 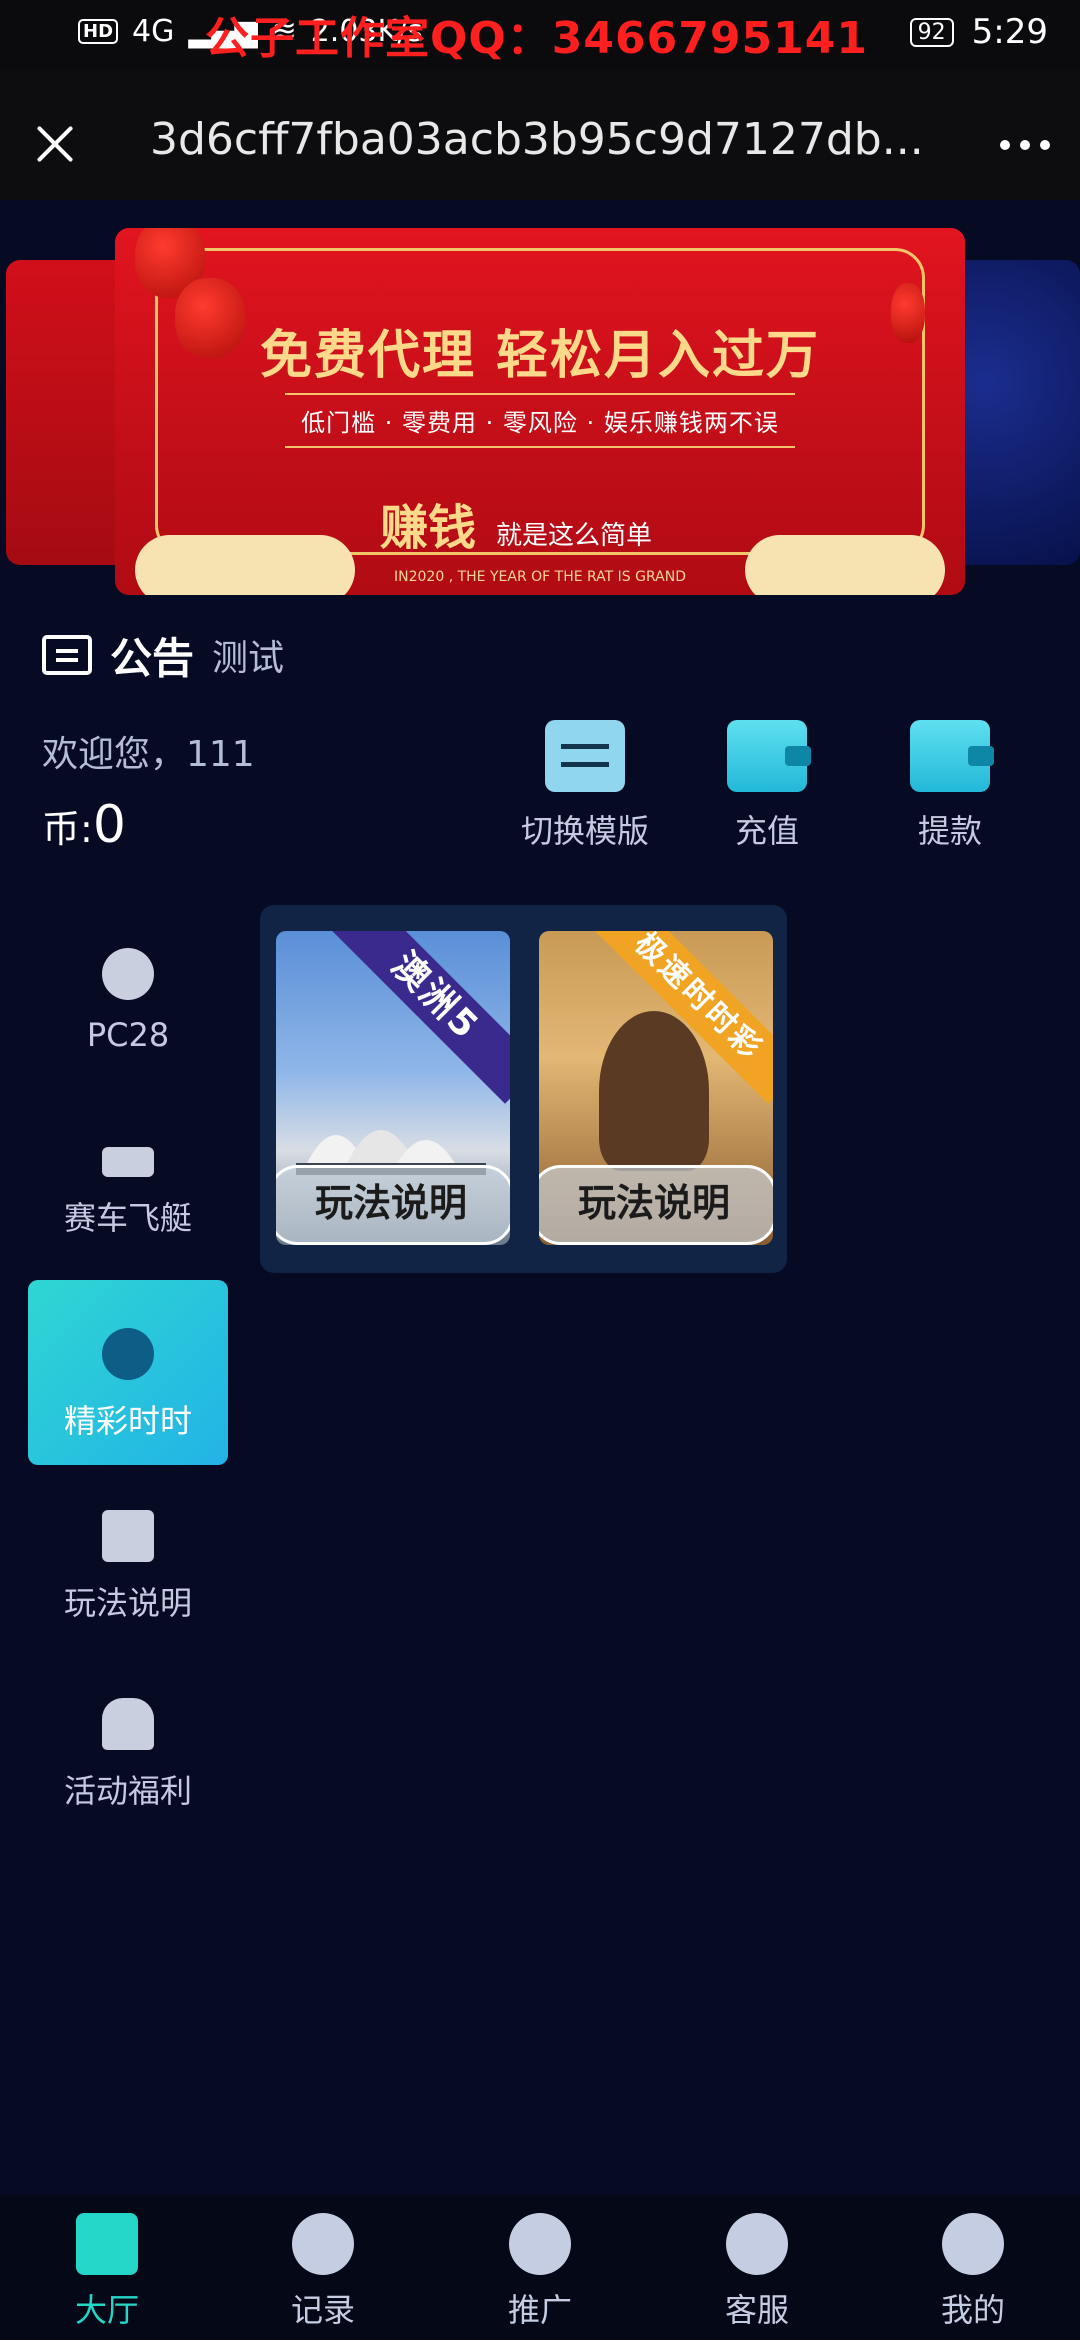 I want to click on sidebar-item-promotions: 活动福利, so click(x=128, y=1742).